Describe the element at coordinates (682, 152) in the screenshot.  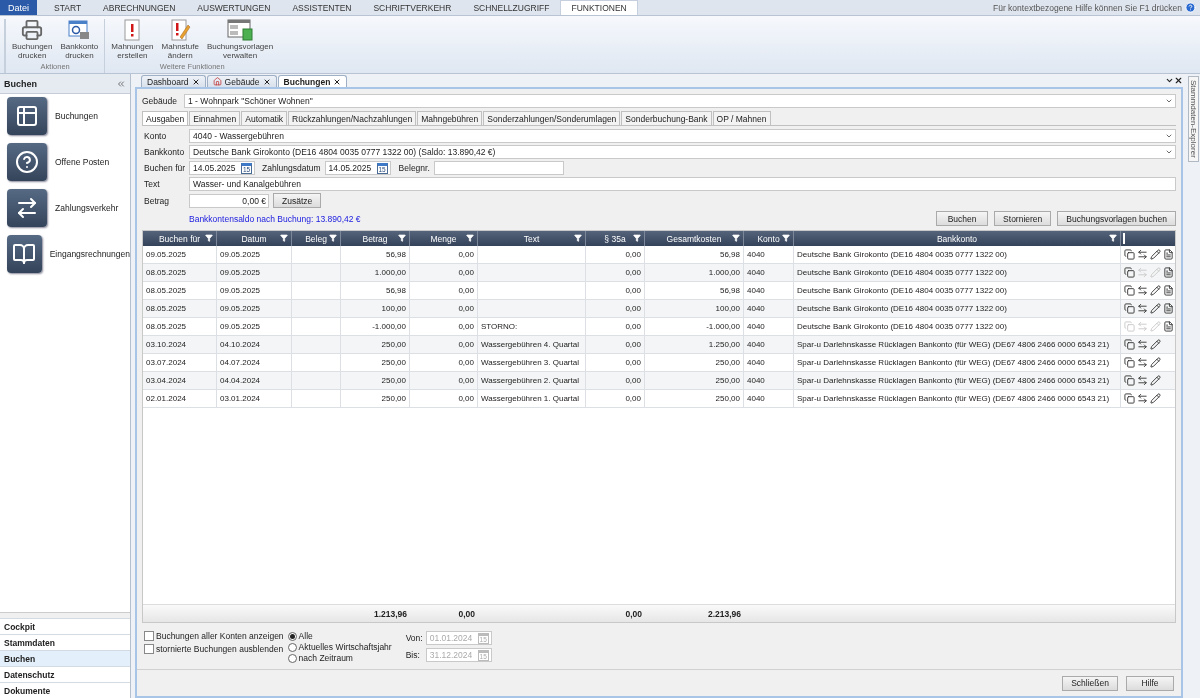
I see `bank-account-select: Deutsche Bank Girokonto (DE16 4804 0035 0777 1322 00) (Saldo: 13.890,42 €)` at that location.